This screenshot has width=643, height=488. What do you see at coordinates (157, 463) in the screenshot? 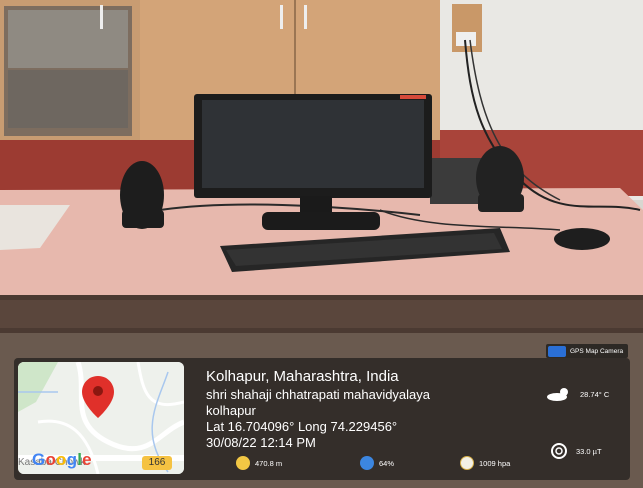
I see `road-number-badge: 166` at bounding box center [157, 463].